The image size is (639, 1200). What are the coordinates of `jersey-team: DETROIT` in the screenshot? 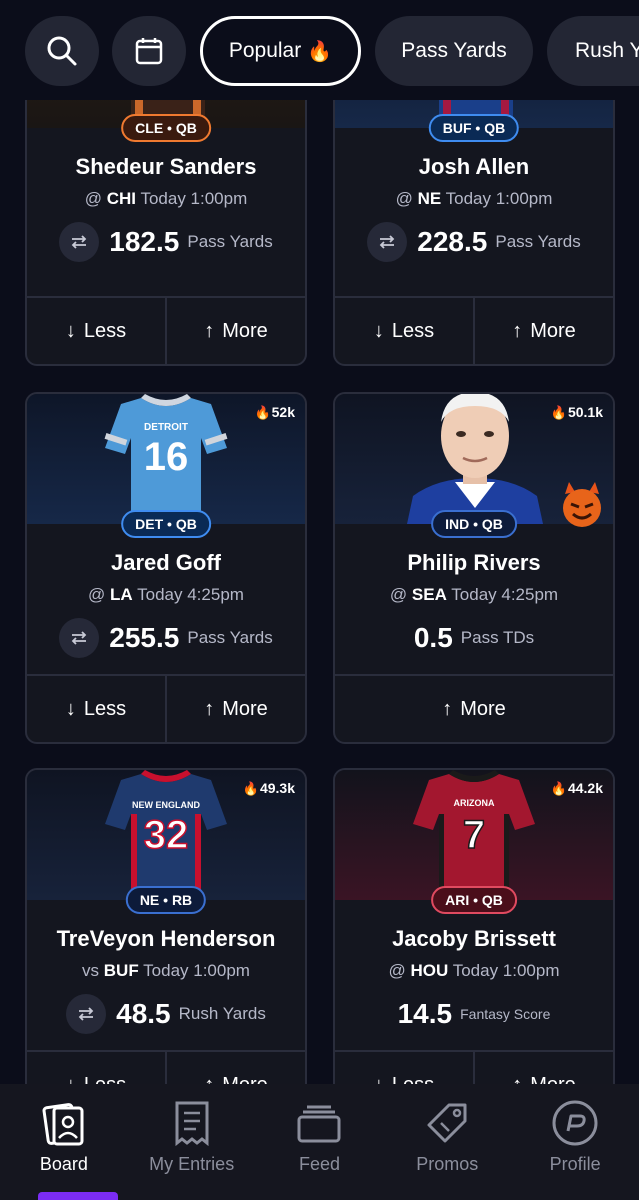 It's located at (166, 427).